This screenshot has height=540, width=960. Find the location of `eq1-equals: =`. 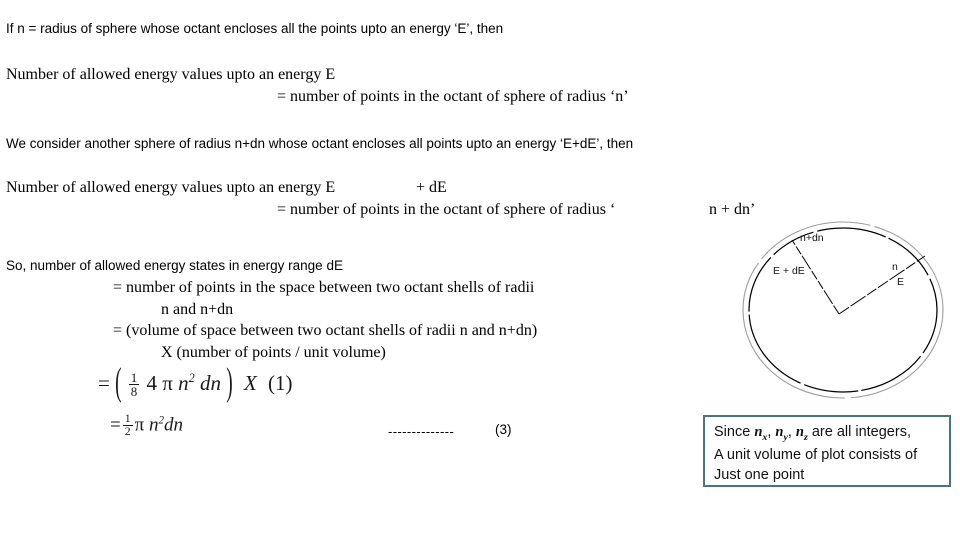

eq1-equals: = is located at coordinates (104, 383).